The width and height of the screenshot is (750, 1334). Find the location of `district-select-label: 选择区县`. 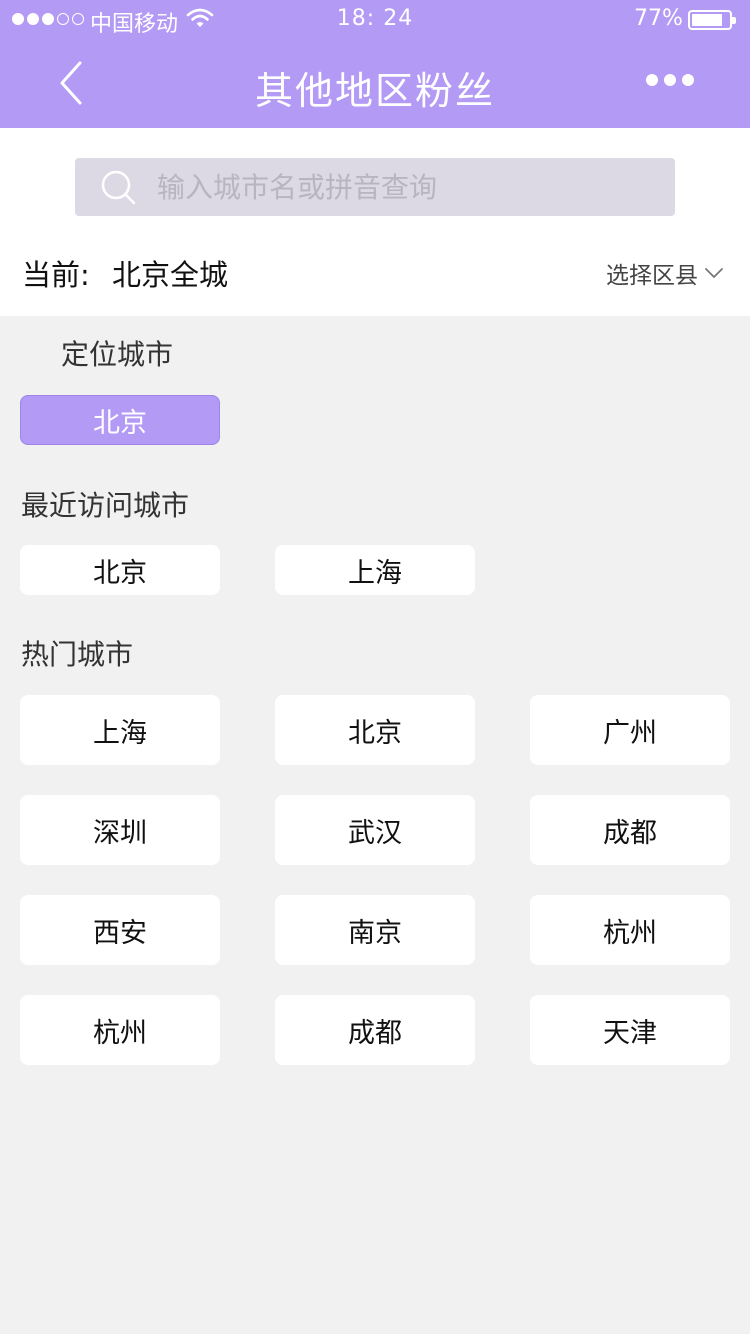

district-select-label: 选择区县 is located at coordinates (652, 276).